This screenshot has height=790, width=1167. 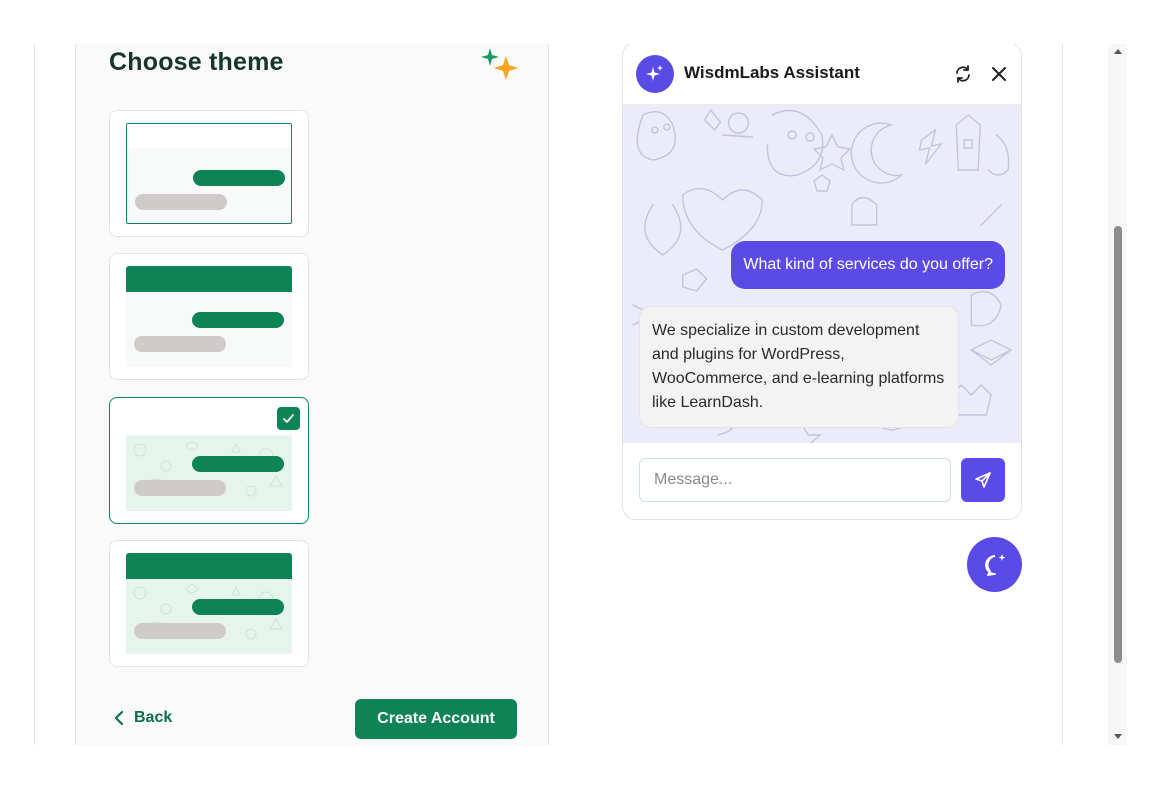 I want to click on sparkle-icon, so click(x=499, y=64).